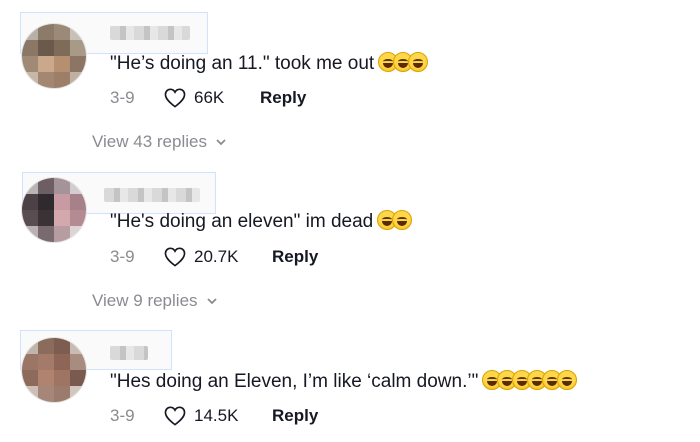  Describe the element at coordinates (261, 222) in the screenshot. I see `comment-text: "He's doing an eleven" im dead` at that location.